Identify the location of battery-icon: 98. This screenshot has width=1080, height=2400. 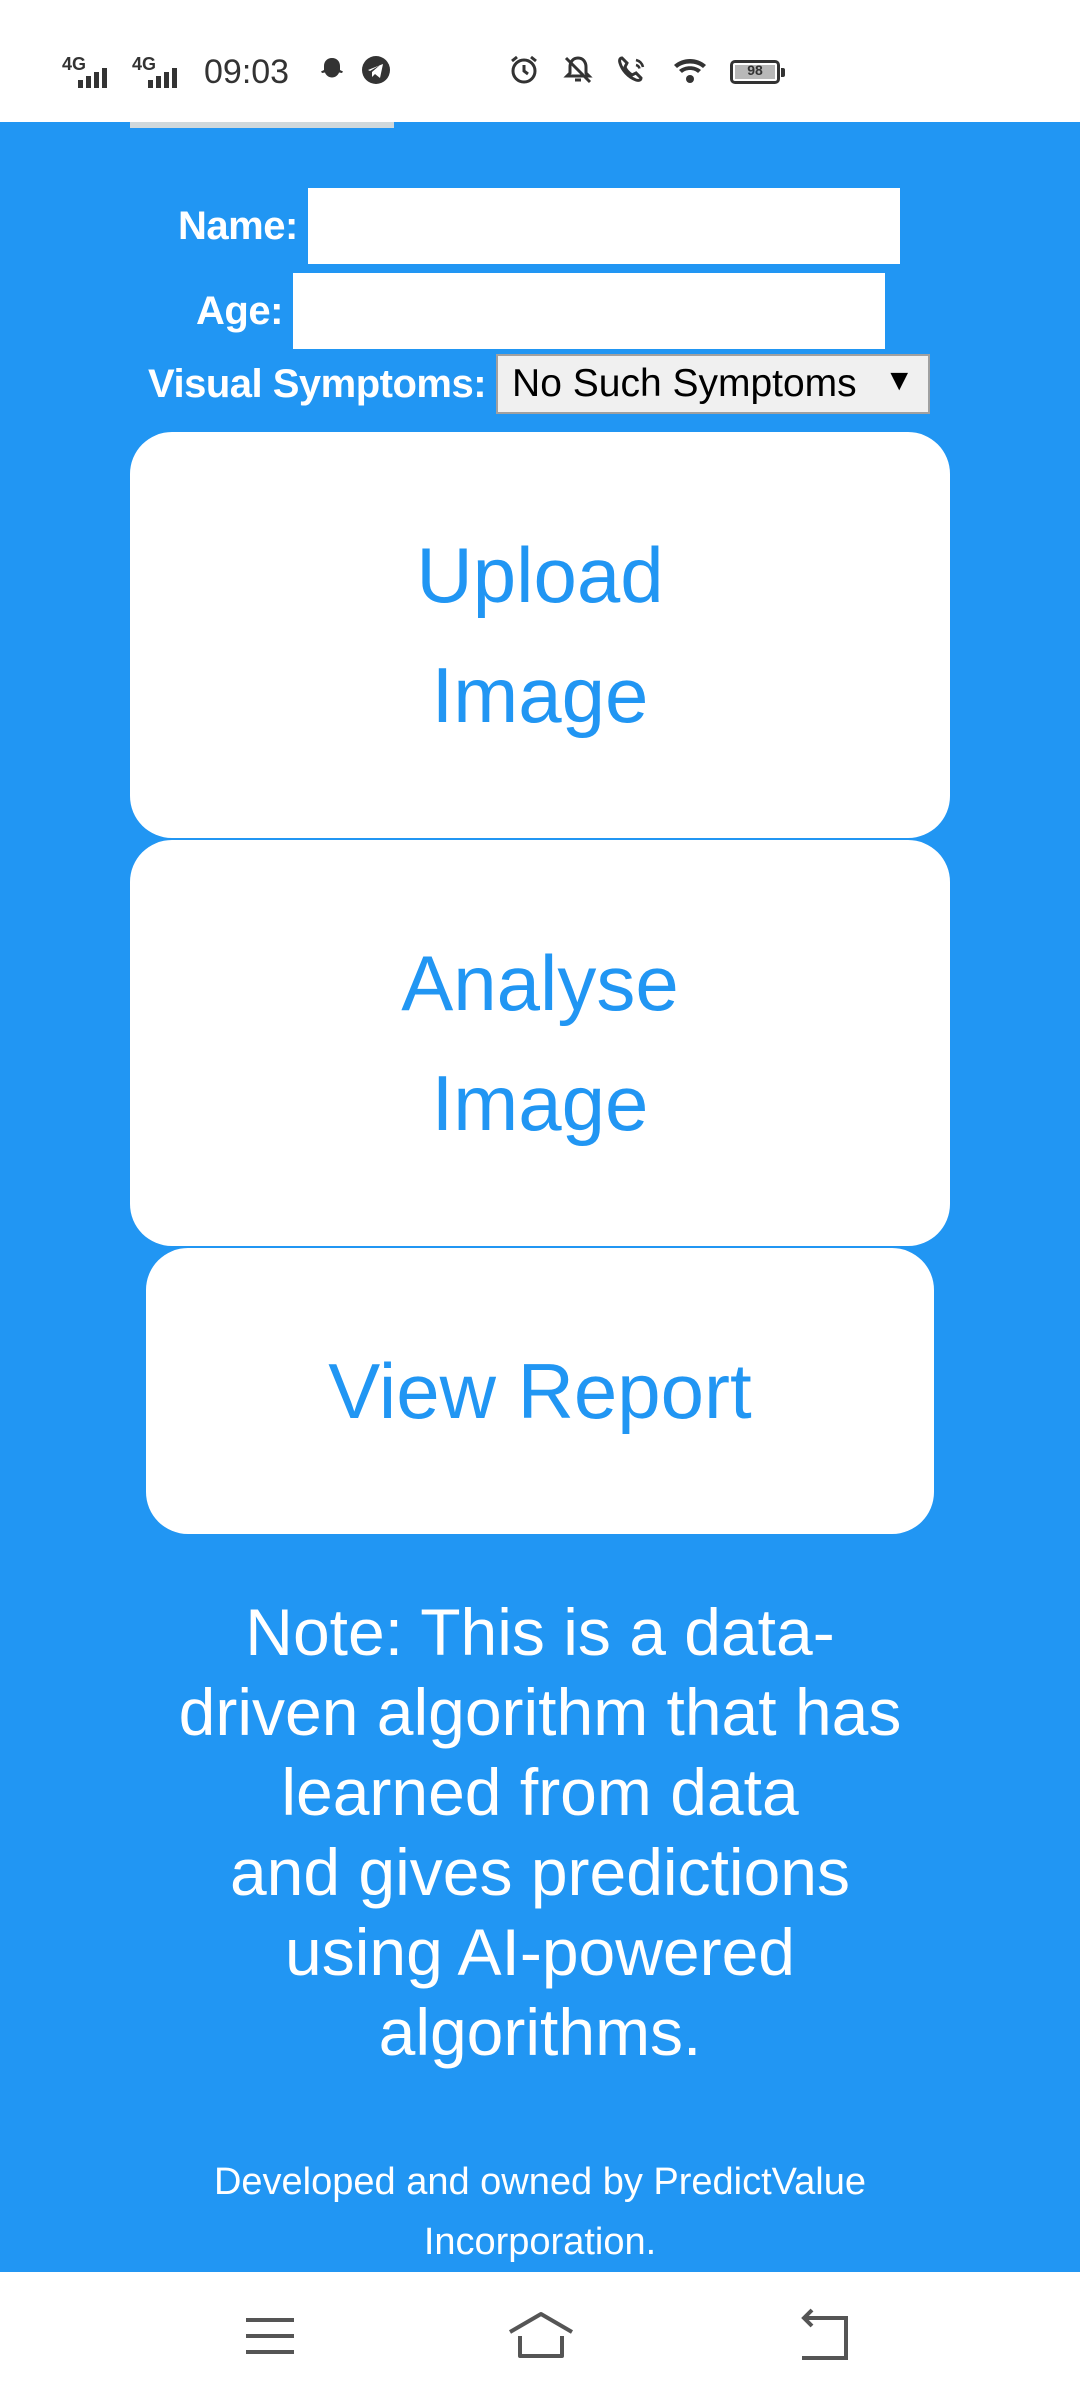
(757, 72).